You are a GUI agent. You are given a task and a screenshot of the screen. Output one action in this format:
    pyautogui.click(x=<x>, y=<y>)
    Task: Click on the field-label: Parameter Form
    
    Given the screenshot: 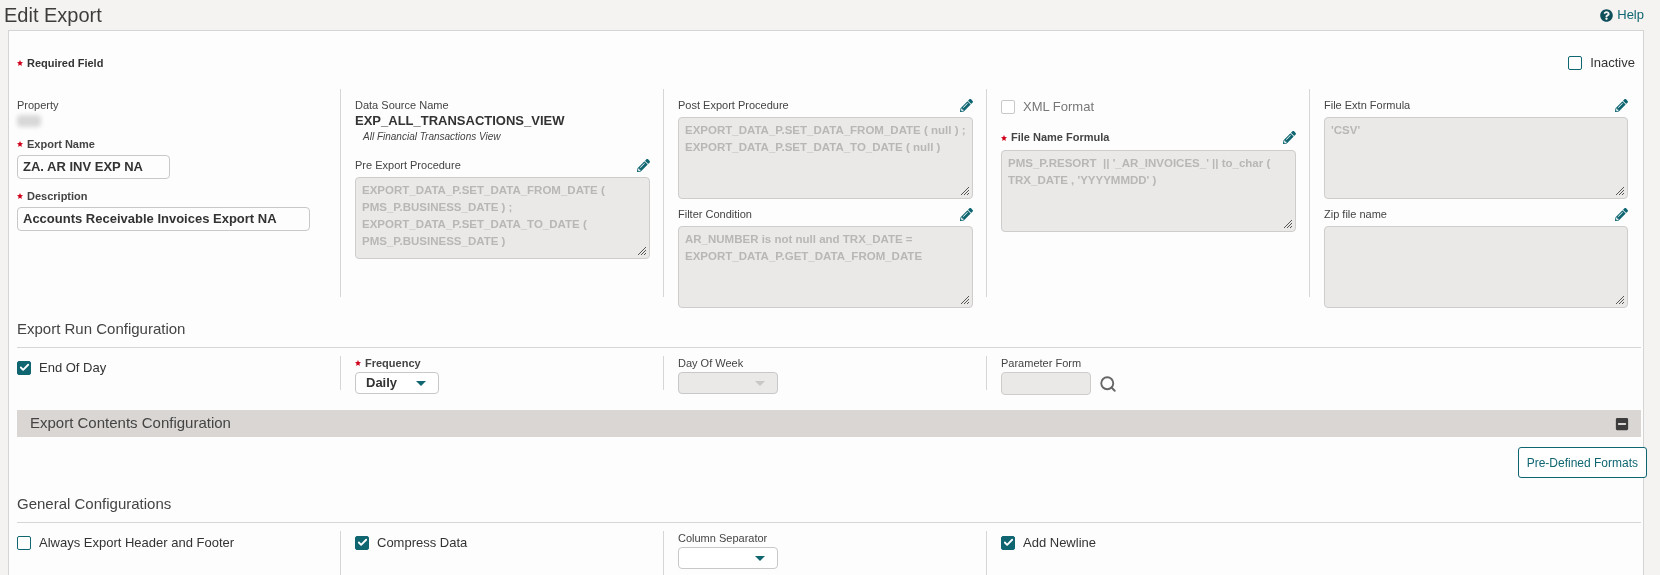 What is the action you would take?
    pyautogui.click(x=1041, y=363)
    